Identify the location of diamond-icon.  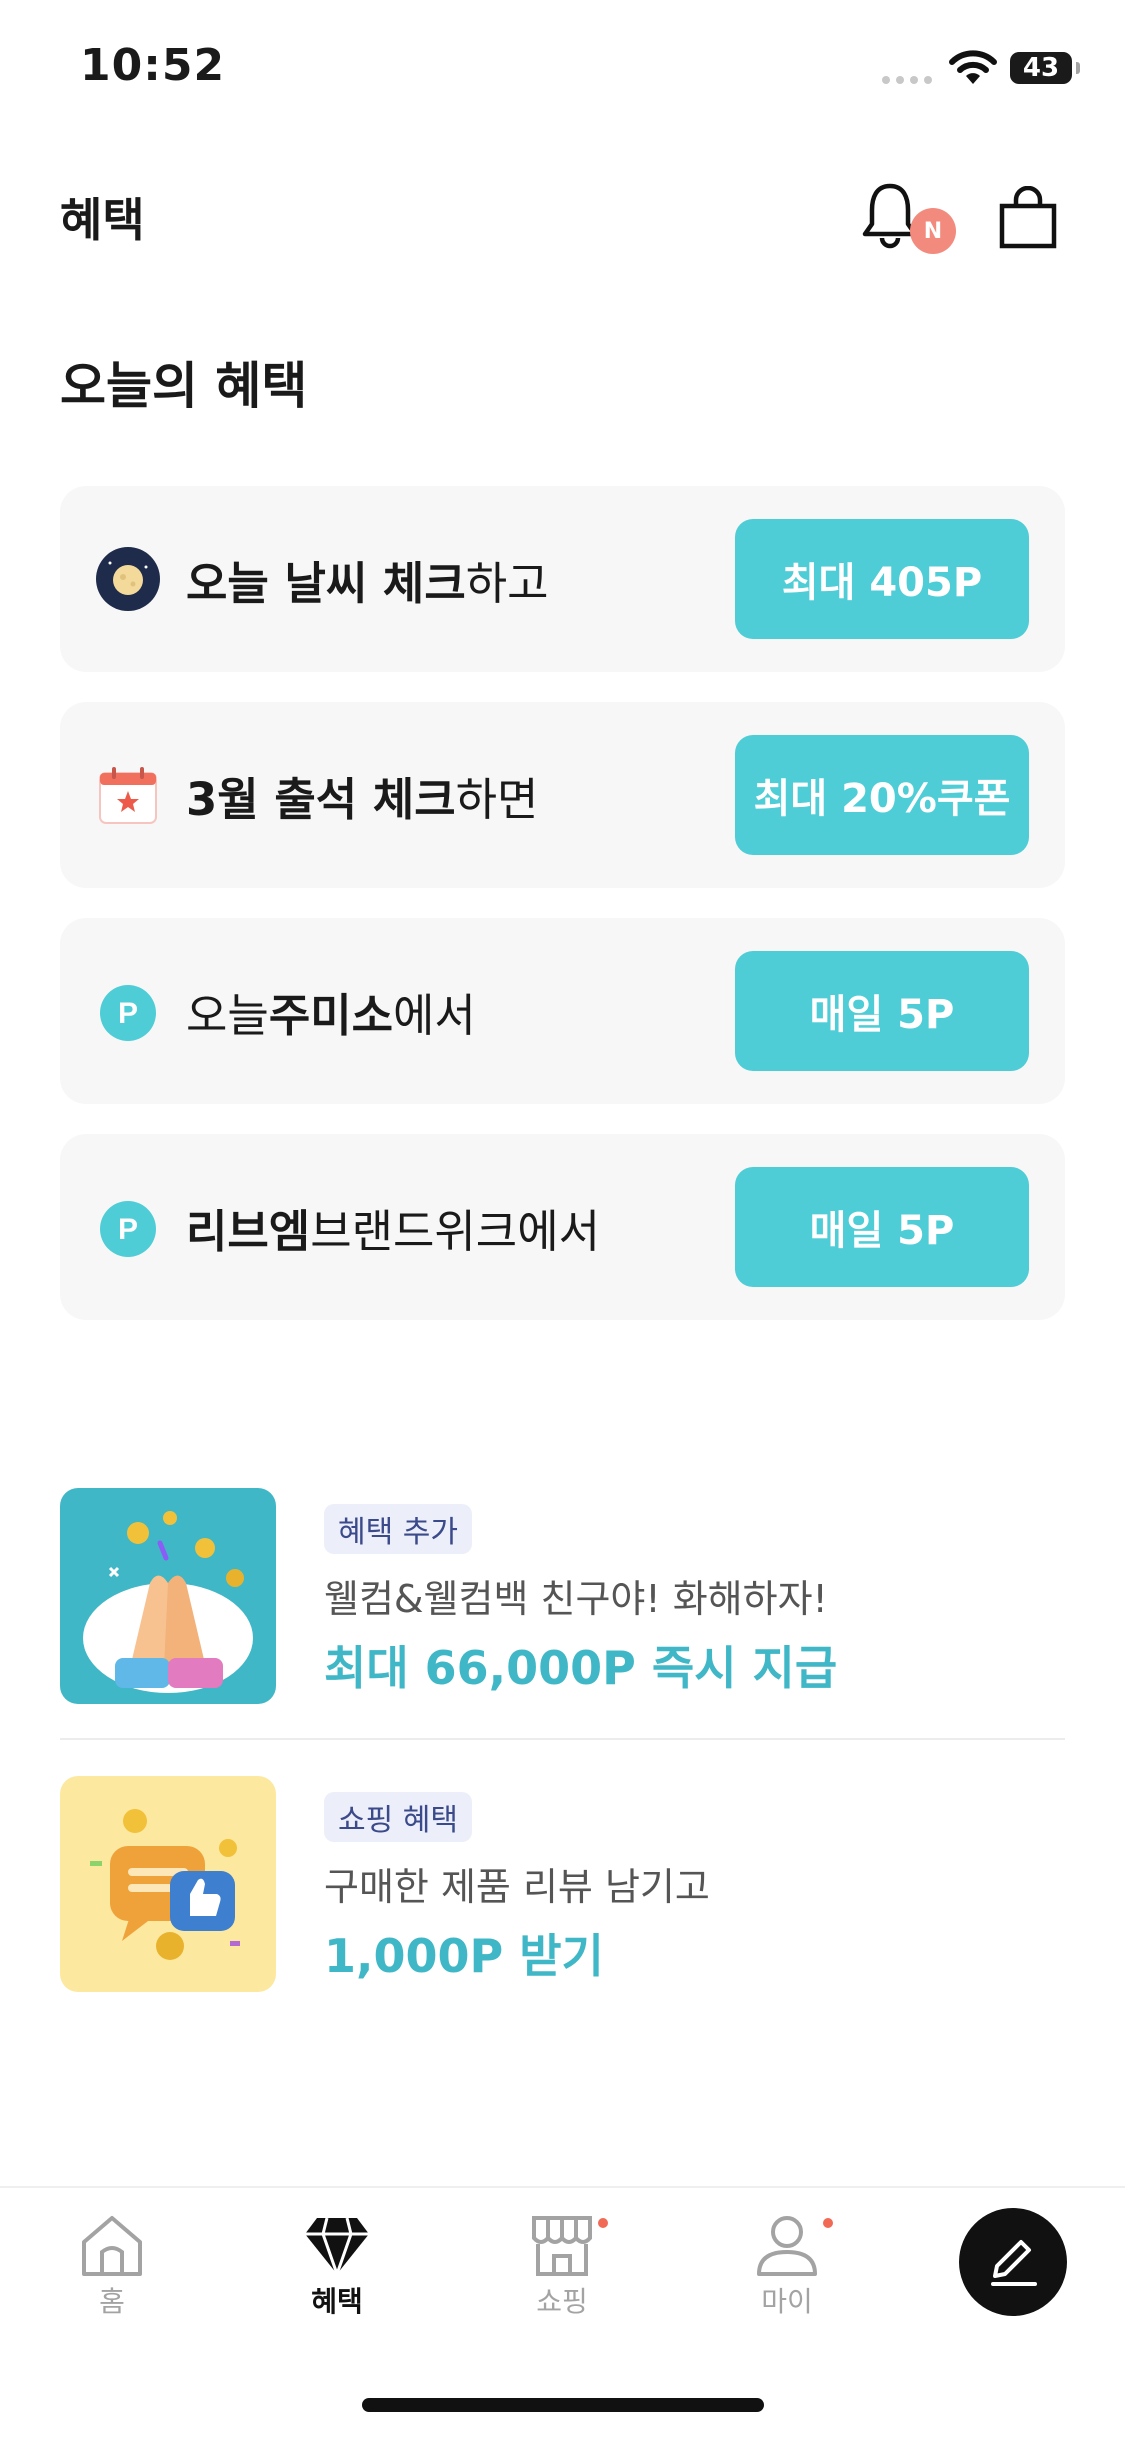
(337, 2247).